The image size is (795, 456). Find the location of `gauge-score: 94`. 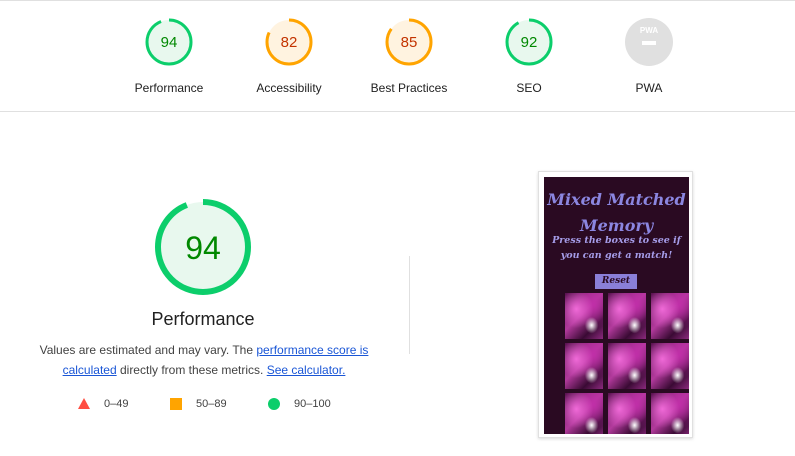

gauge-score: 94 is located at coordinates (169, 42).